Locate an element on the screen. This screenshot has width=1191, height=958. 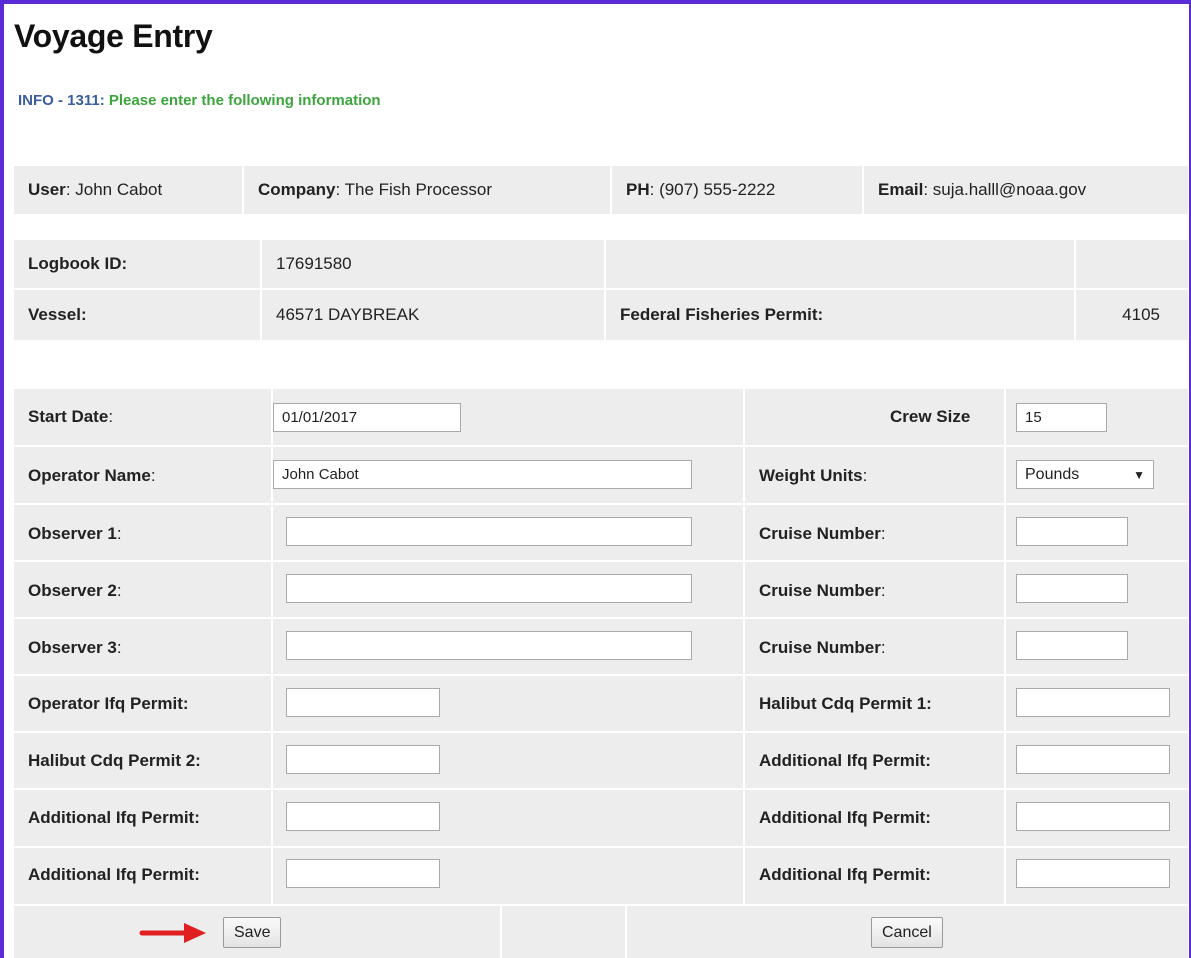
company-label: Company is located at coordinates (297, 189).